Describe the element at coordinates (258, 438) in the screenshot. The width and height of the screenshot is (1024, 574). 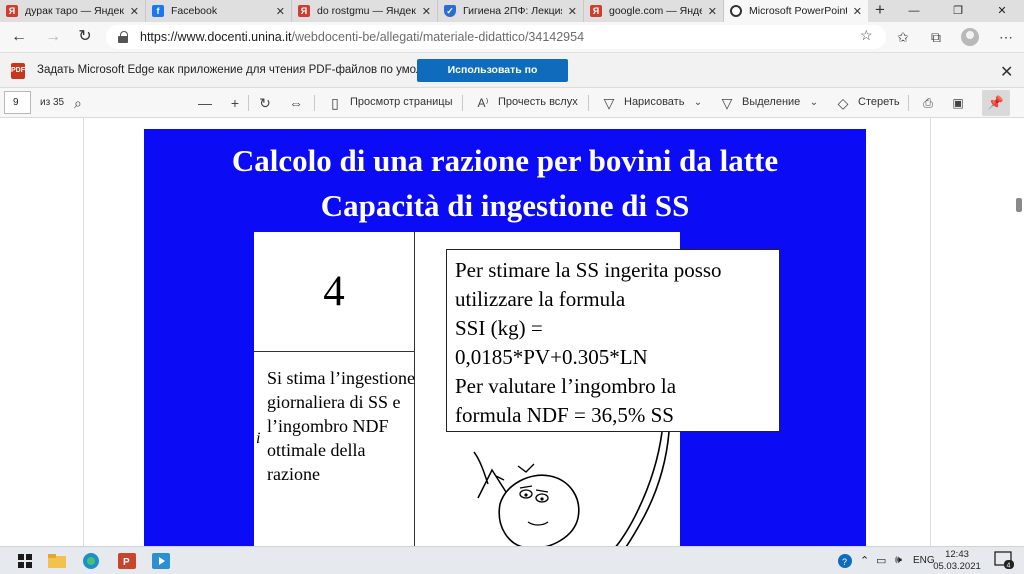
I see `stray-letter: i` at that location.